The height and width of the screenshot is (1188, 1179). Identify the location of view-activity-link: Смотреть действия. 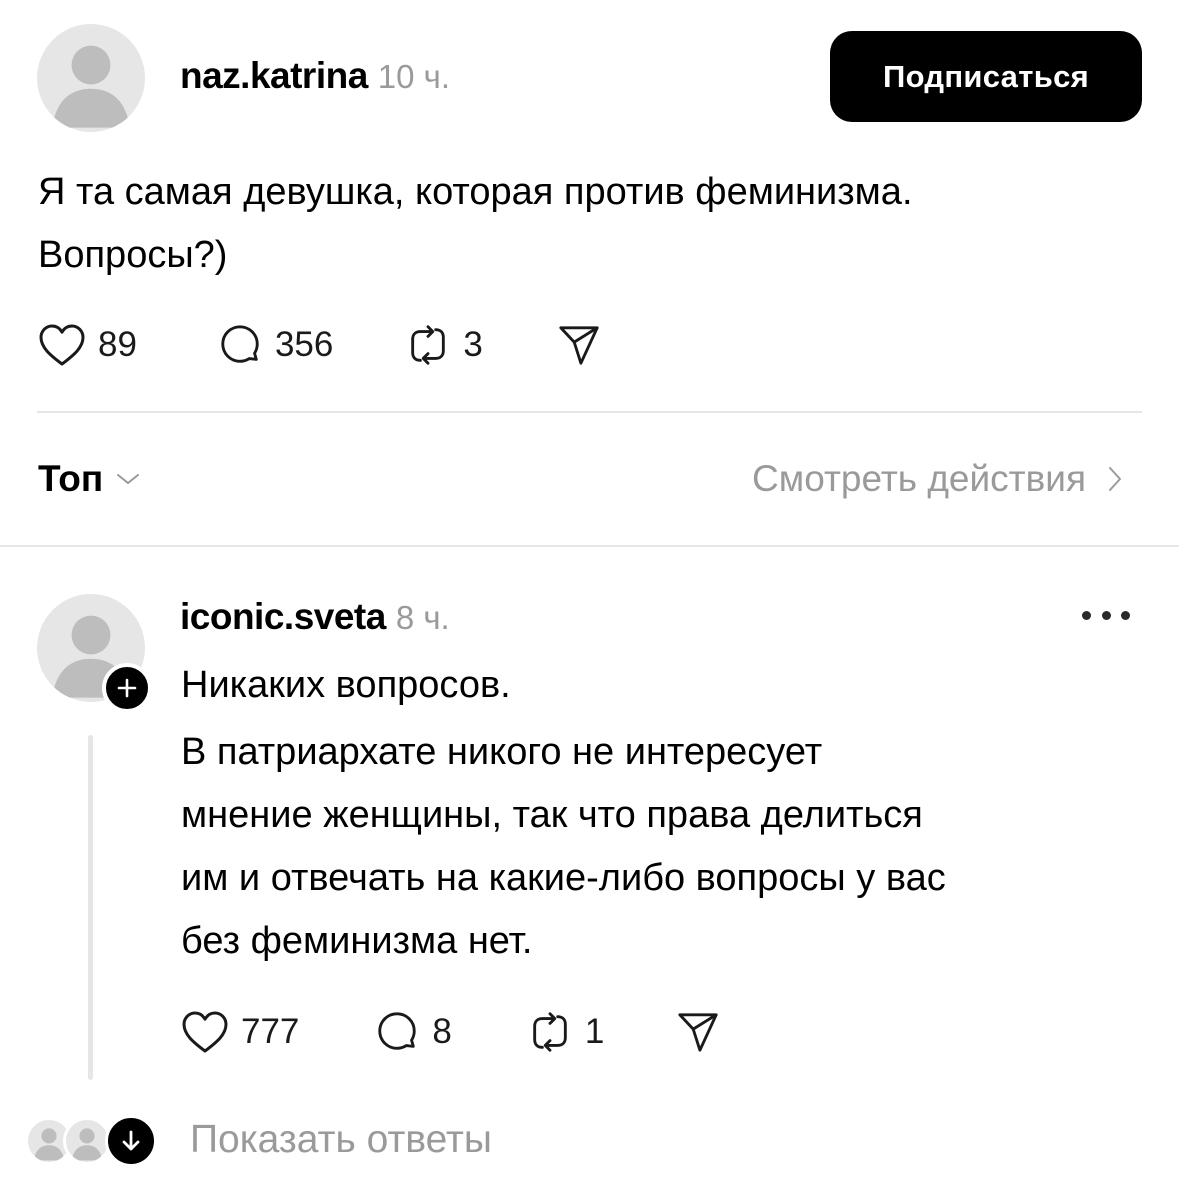
(938, 479).